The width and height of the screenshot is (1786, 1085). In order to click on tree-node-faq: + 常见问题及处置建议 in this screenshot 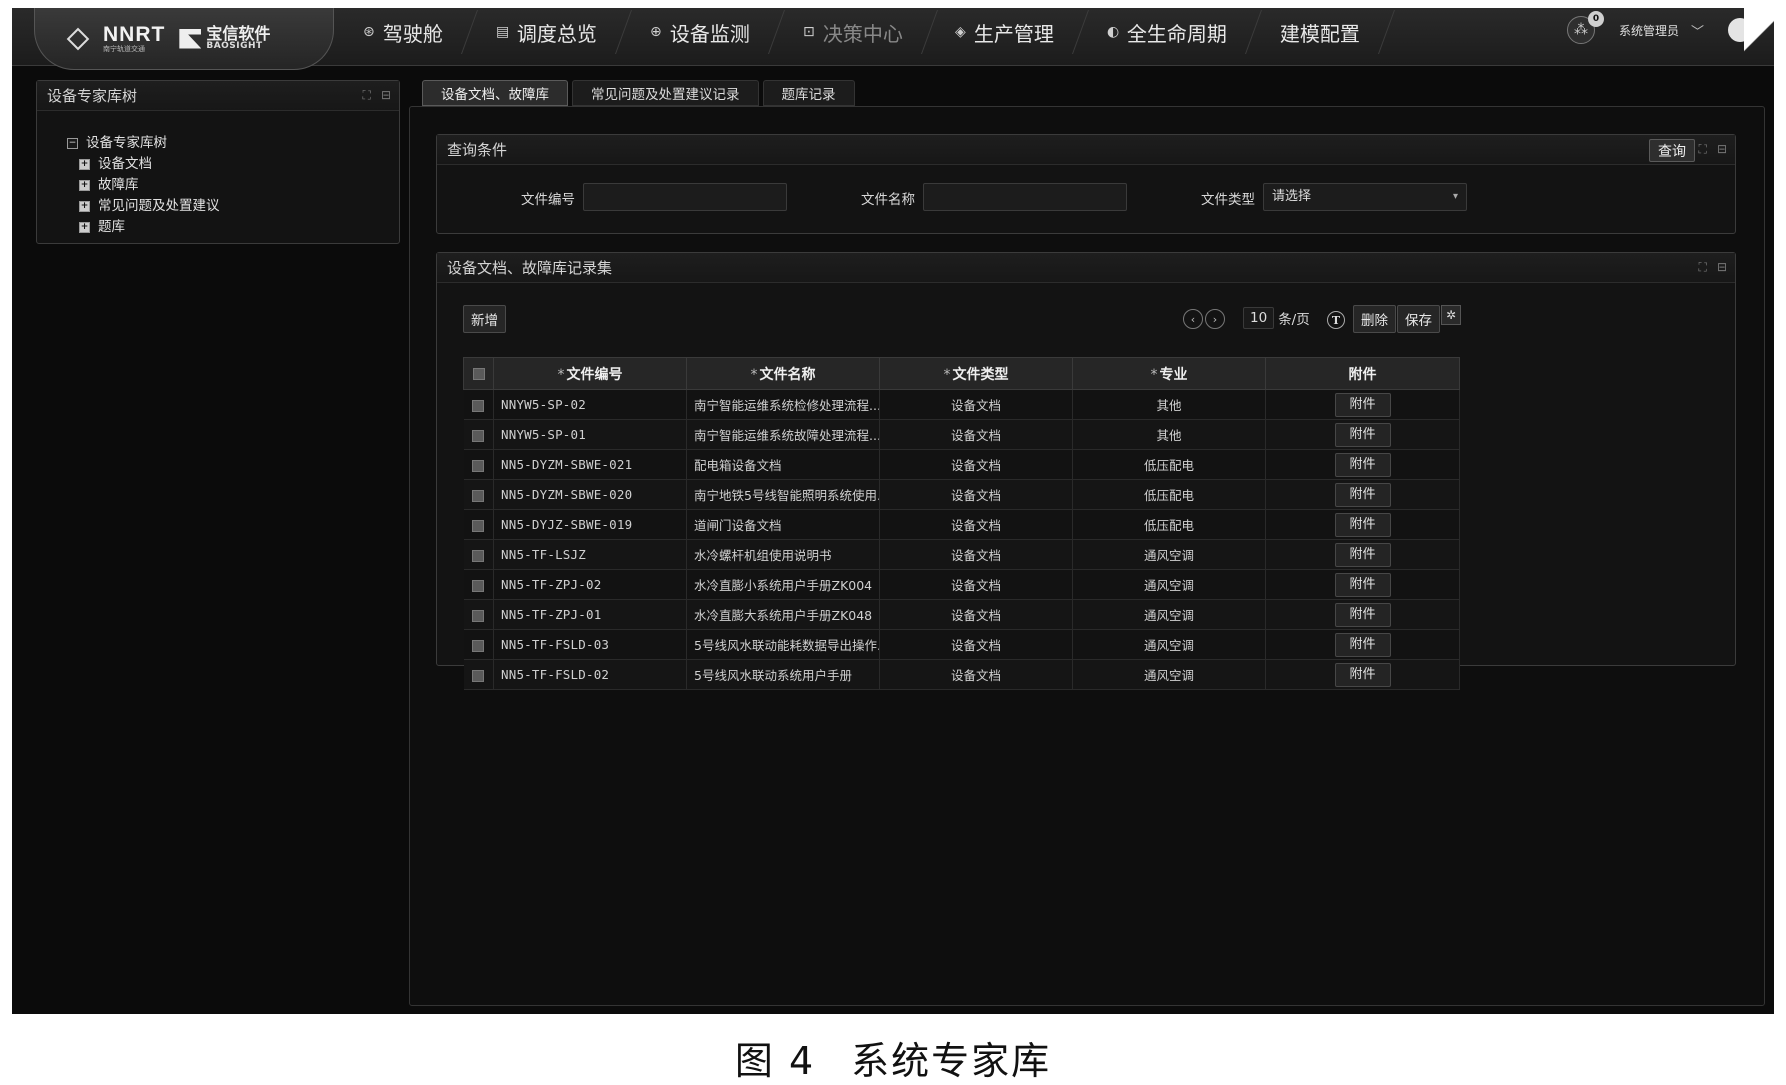, I will do `click(233, 206)`.